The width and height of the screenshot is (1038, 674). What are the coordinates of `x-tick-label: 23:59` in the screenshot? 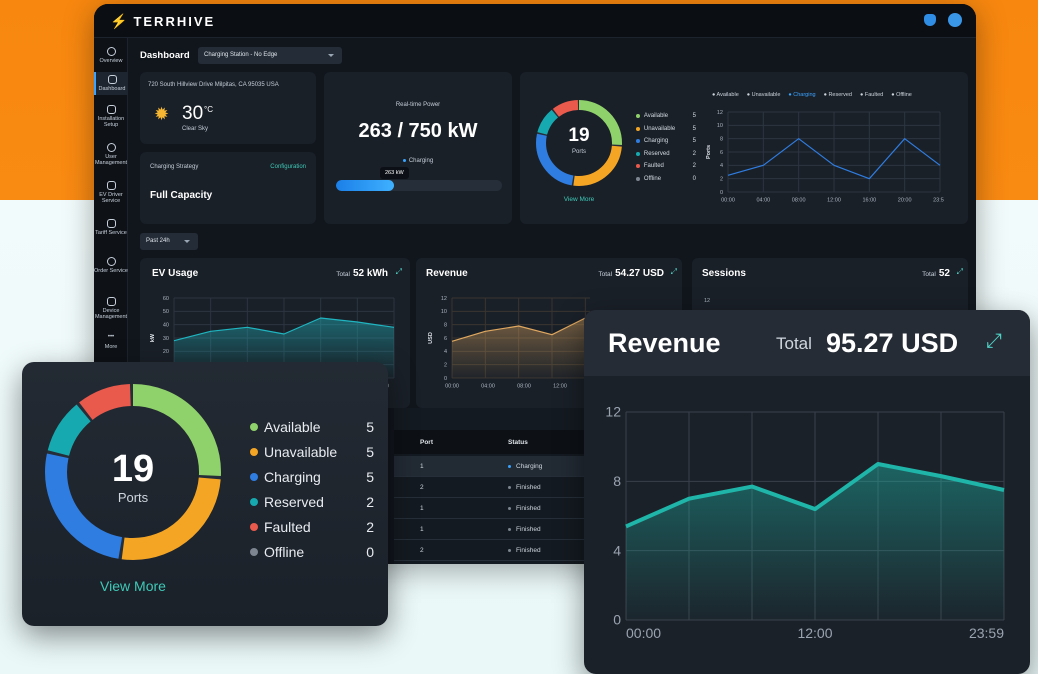 It's located at (986, 633).